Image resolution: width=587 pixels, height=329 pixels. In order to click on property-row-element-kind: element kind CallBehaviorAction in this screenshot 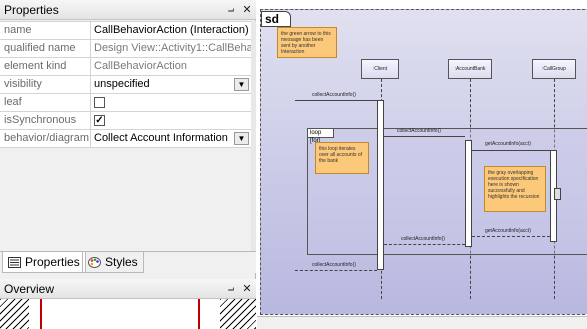, I will do `click(125, 67)`.